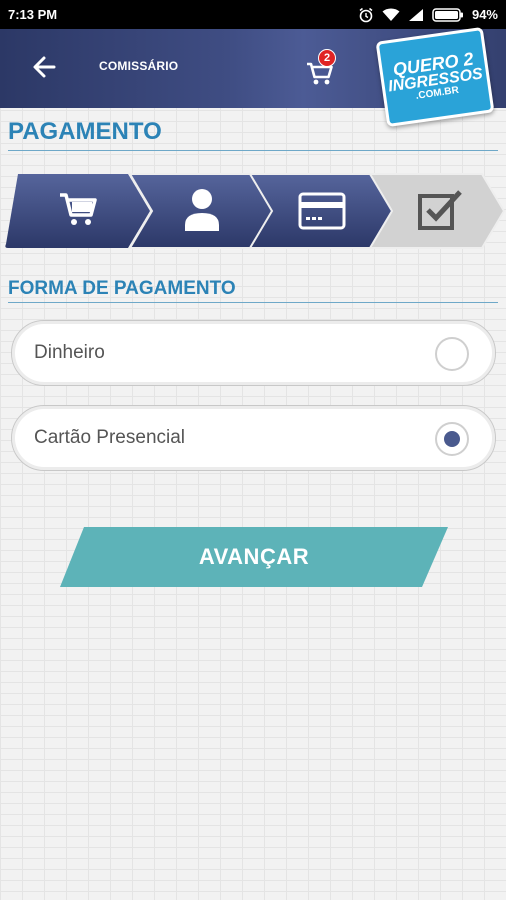 This screenshot has width=506, height=900. I want to click on advance-button: AVANÇAR, so click(254, 557).